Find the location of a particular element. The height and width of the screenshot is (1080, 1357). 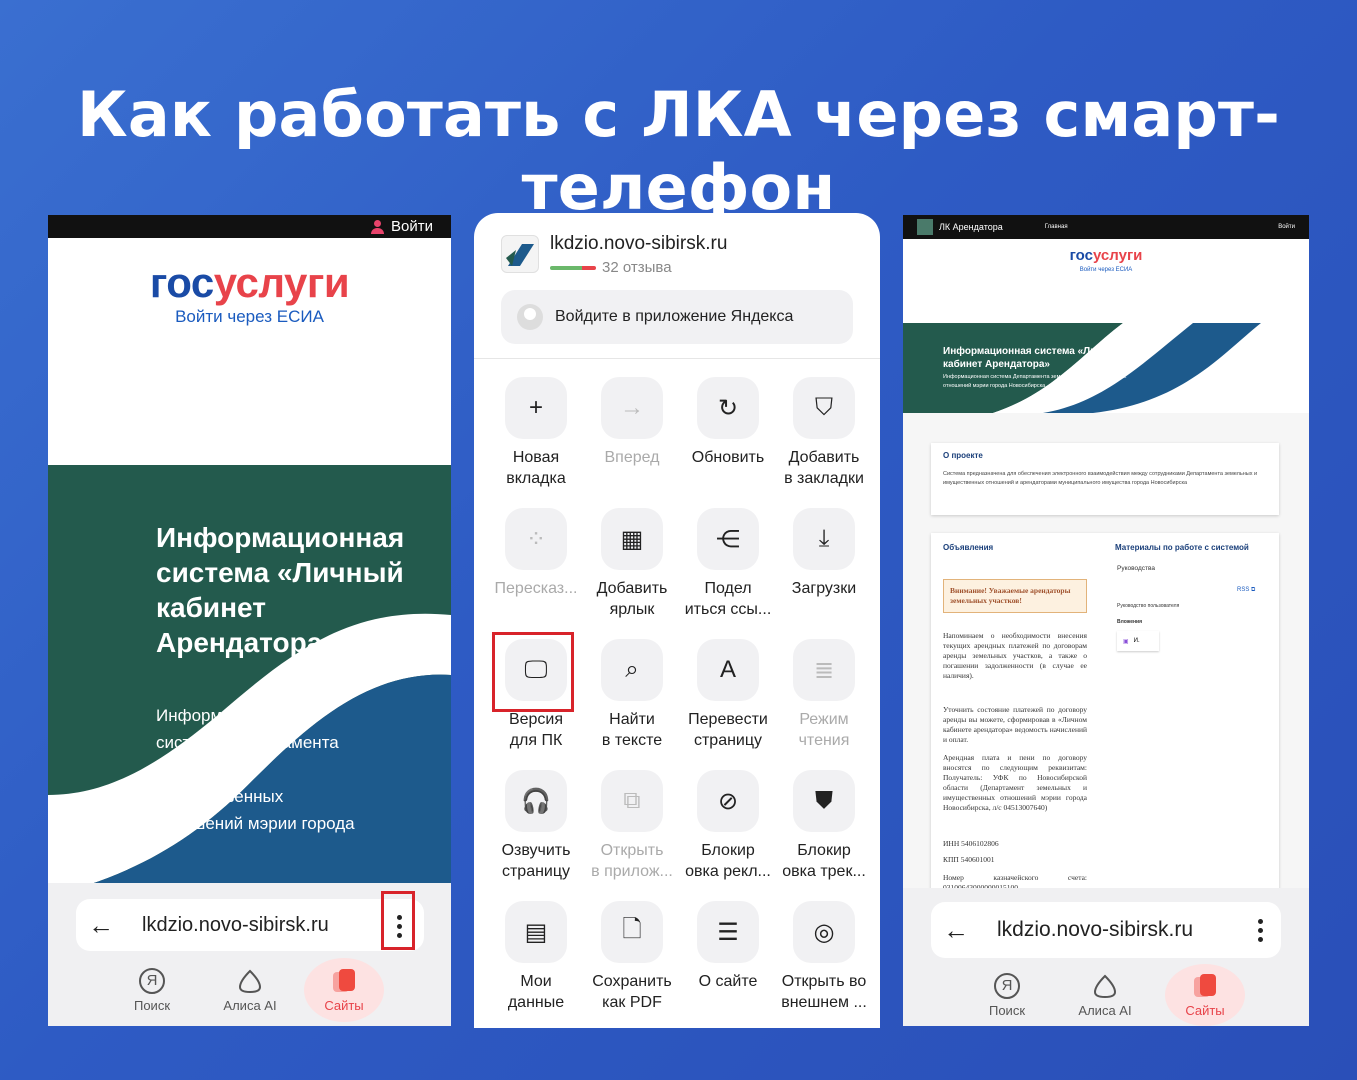

action-my-data: ▤ Мои данные is located at coordinates (536, 964).